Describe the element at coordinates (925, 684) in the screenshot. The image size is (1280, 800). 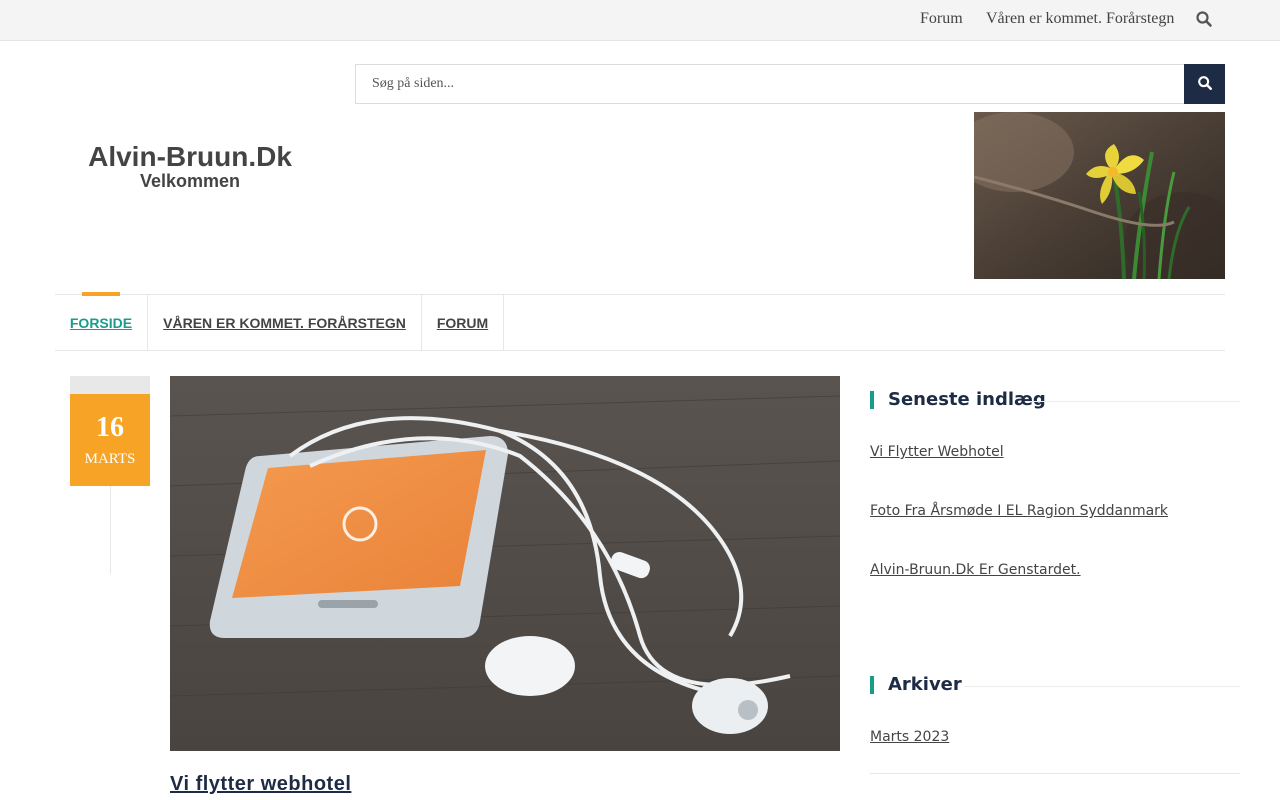
I see `archives-title: Arkiver` at that location.